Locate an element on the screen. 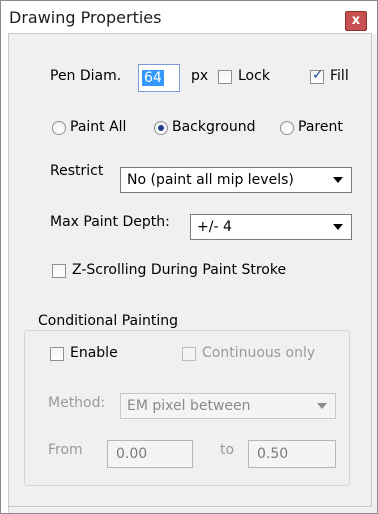 The height and width of the screenshot is (514, 378). method-value: EM pixel between is located at coordinates (189, 406).